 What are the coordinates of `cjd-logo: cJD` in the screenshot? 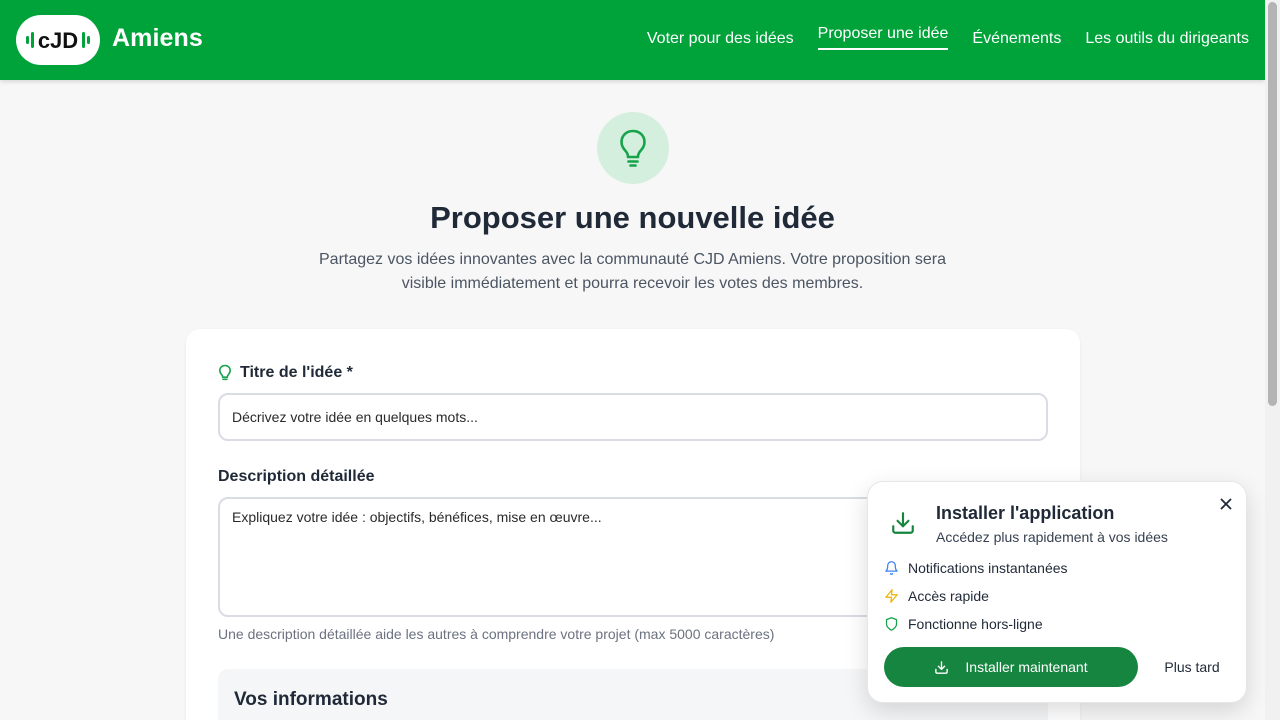 It's located at (58, 40).